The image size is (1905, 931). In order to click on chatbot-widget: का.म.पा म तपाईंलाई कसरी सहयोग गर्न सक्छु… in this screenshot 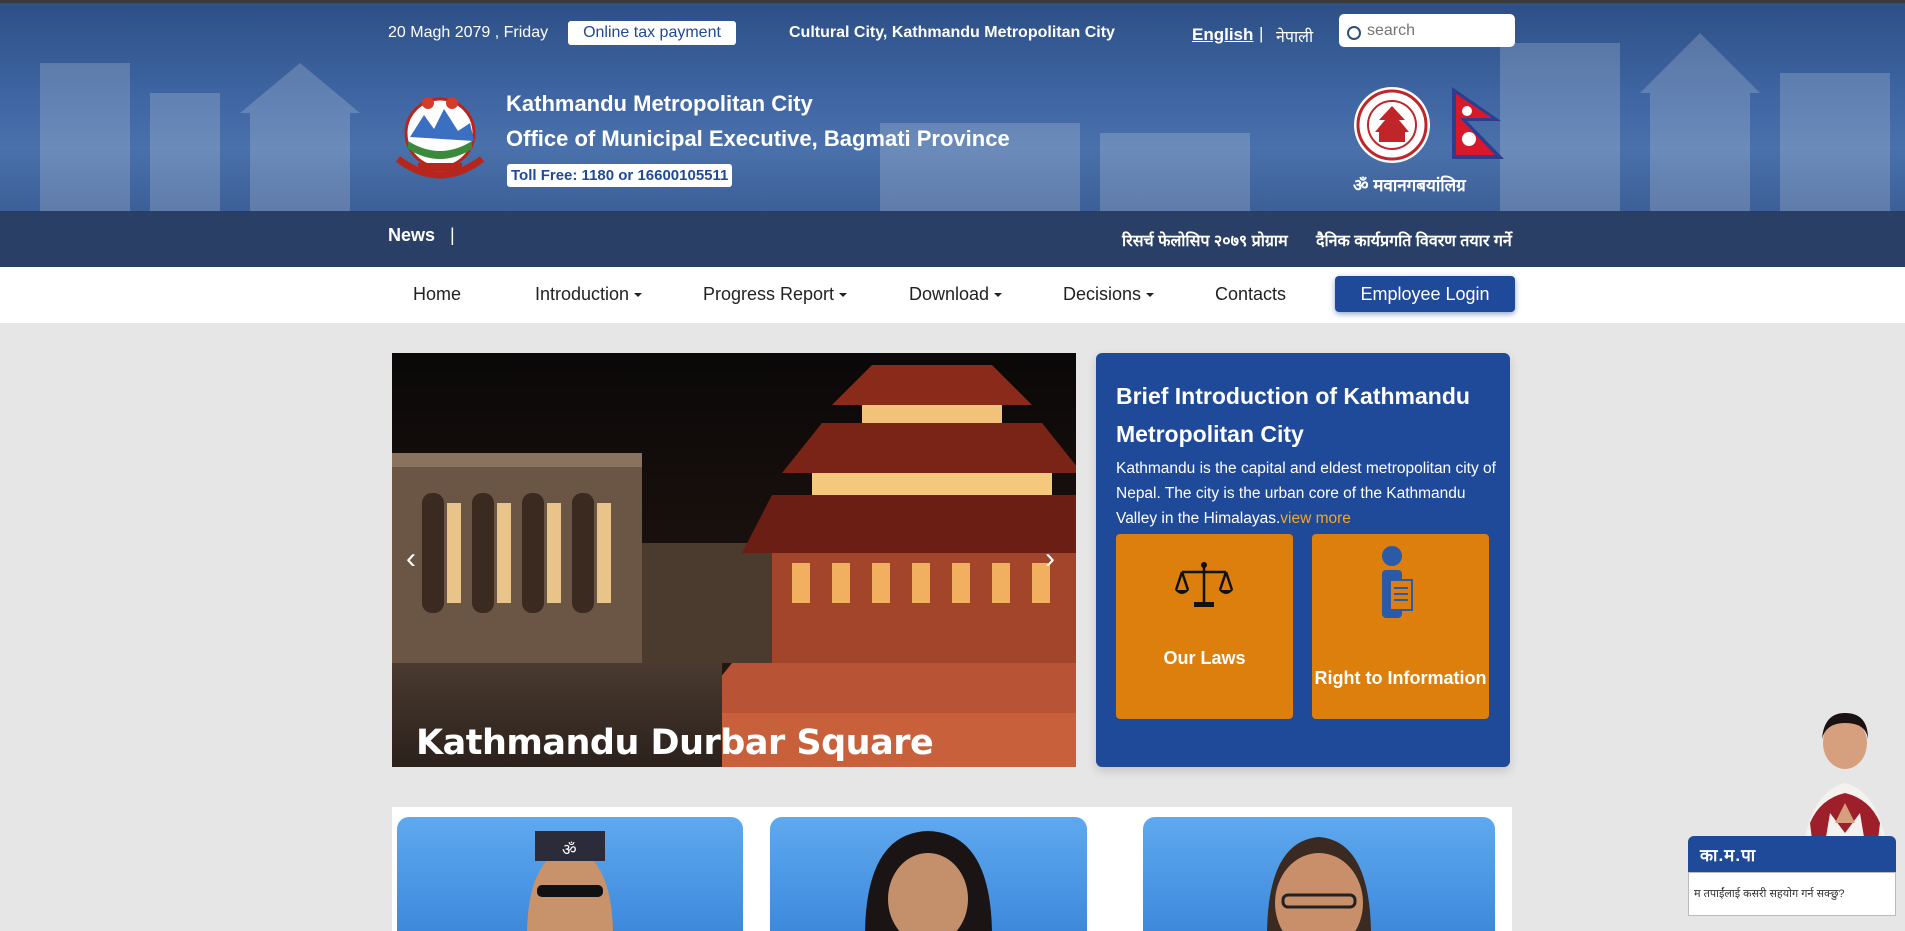, I will do `click(1792, 878)`.